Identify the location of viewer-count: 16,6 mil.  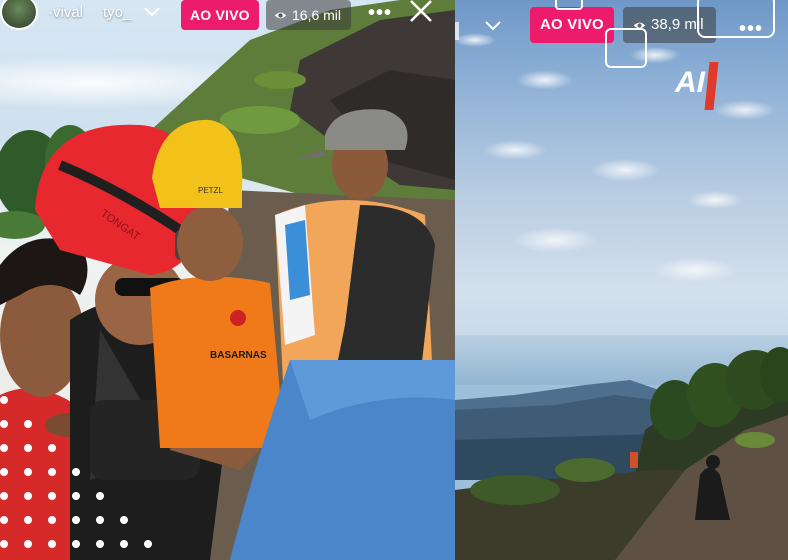
(317, 15).